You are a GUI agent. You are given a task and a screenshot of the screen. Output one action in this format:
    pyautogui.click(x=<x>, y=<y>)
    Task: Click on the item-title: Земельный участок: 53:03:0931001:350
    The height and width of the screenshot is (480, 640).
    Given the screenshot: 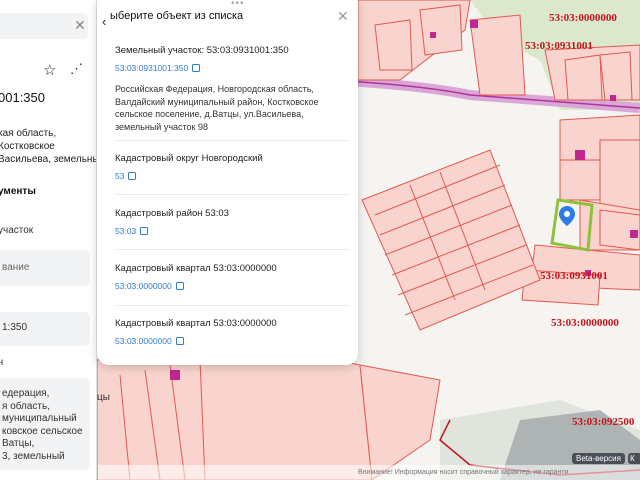 What is the action you would take?
    pyautogui.click(x=202, y=50)
    